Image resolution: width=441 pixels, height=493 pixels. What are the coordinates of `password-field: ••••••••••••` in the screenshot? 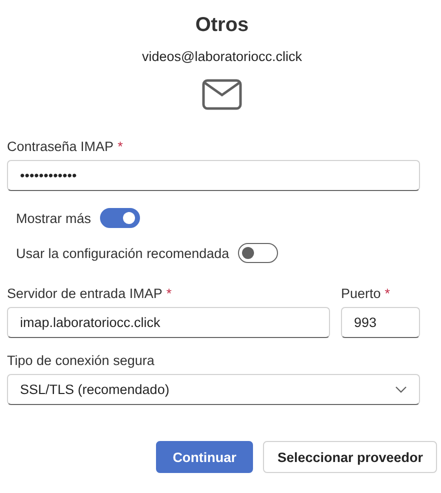 It's located at (213, 175).